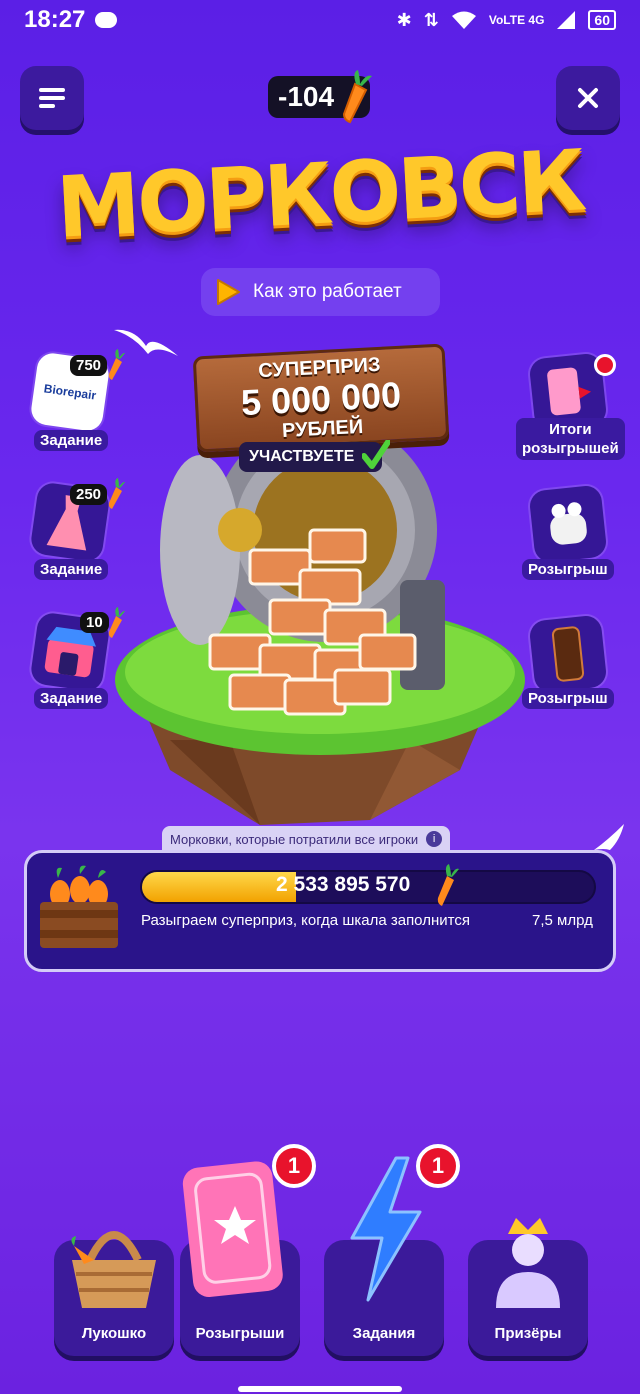  I want to click on carrot-balance-value: -104, so click(306, 96).